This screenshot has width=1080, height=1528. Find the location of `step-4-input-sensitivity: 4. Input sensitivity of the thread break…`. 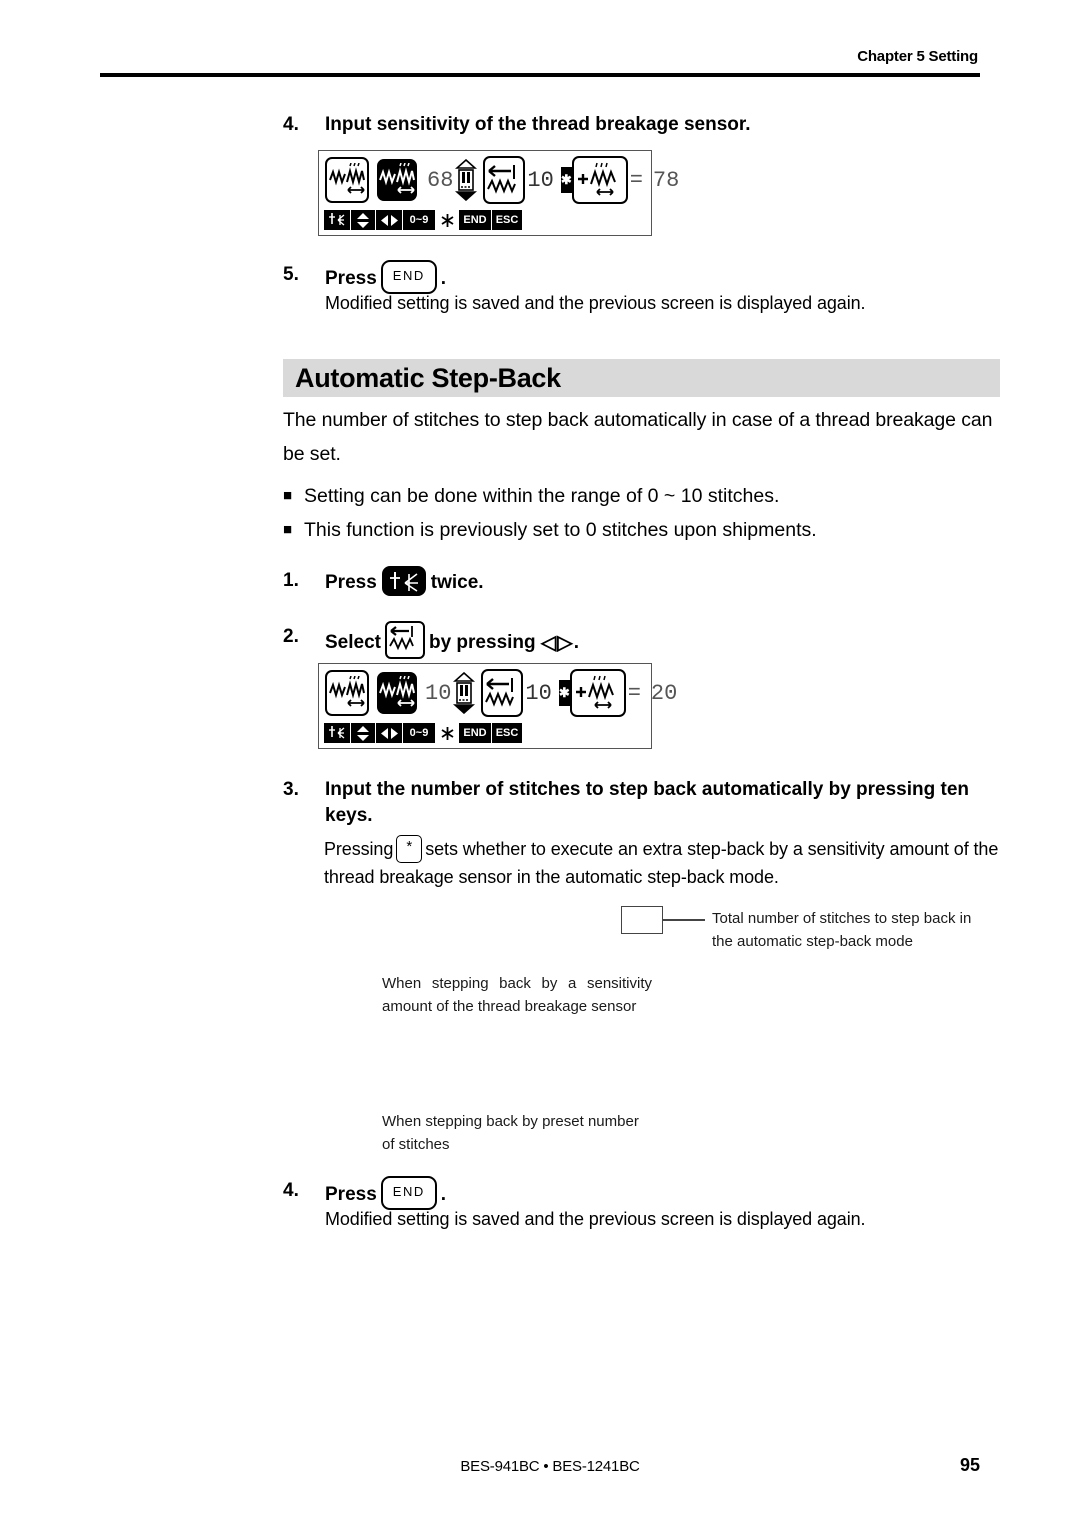

step-4-input-sensitivity: 4. Input sensitivity of the thread break… is located at coordinates (653, 125).